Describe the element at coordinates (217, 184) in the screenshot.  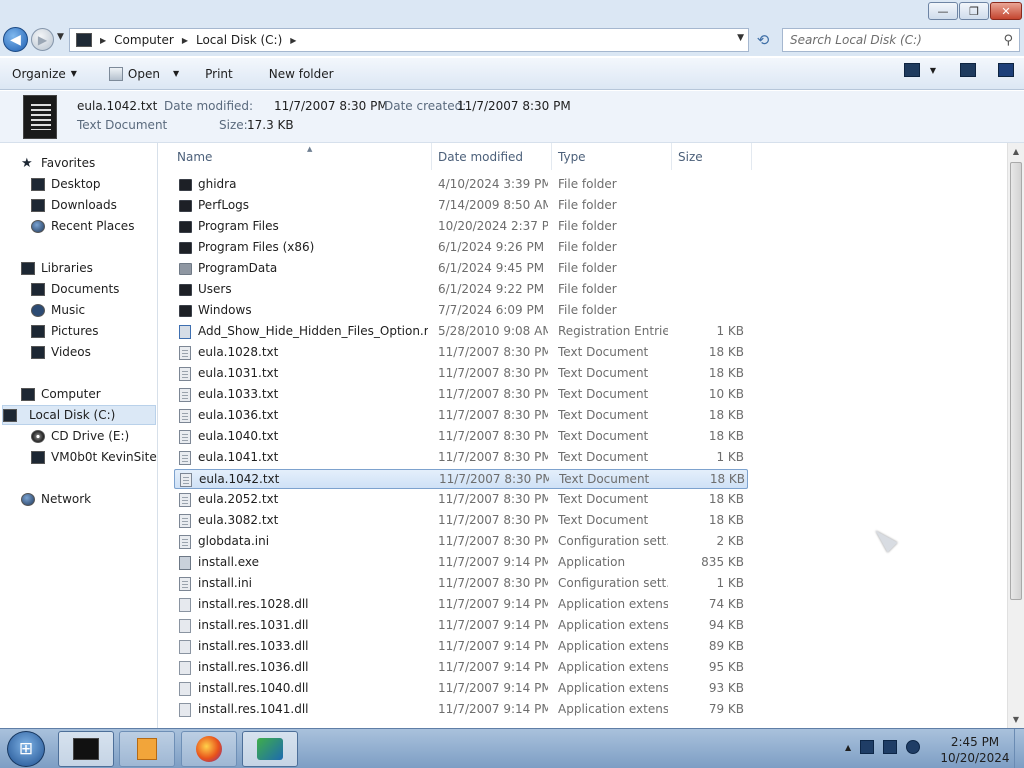
I see `file-name: ghidra` at that location.